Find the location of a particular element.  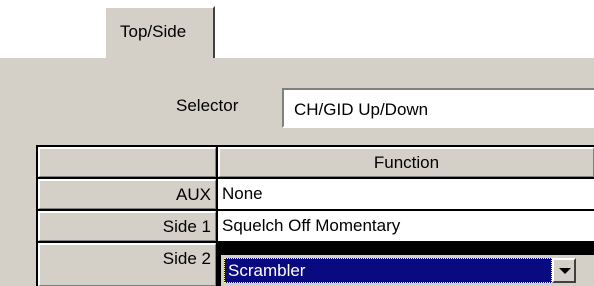

tab-label: Top/Side is located at coordinates (153, 31).